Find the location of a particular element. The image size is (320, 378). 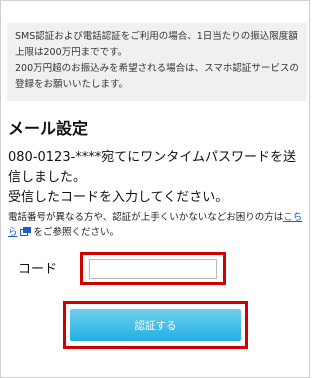

code-input is located at coordinates (153, 269).